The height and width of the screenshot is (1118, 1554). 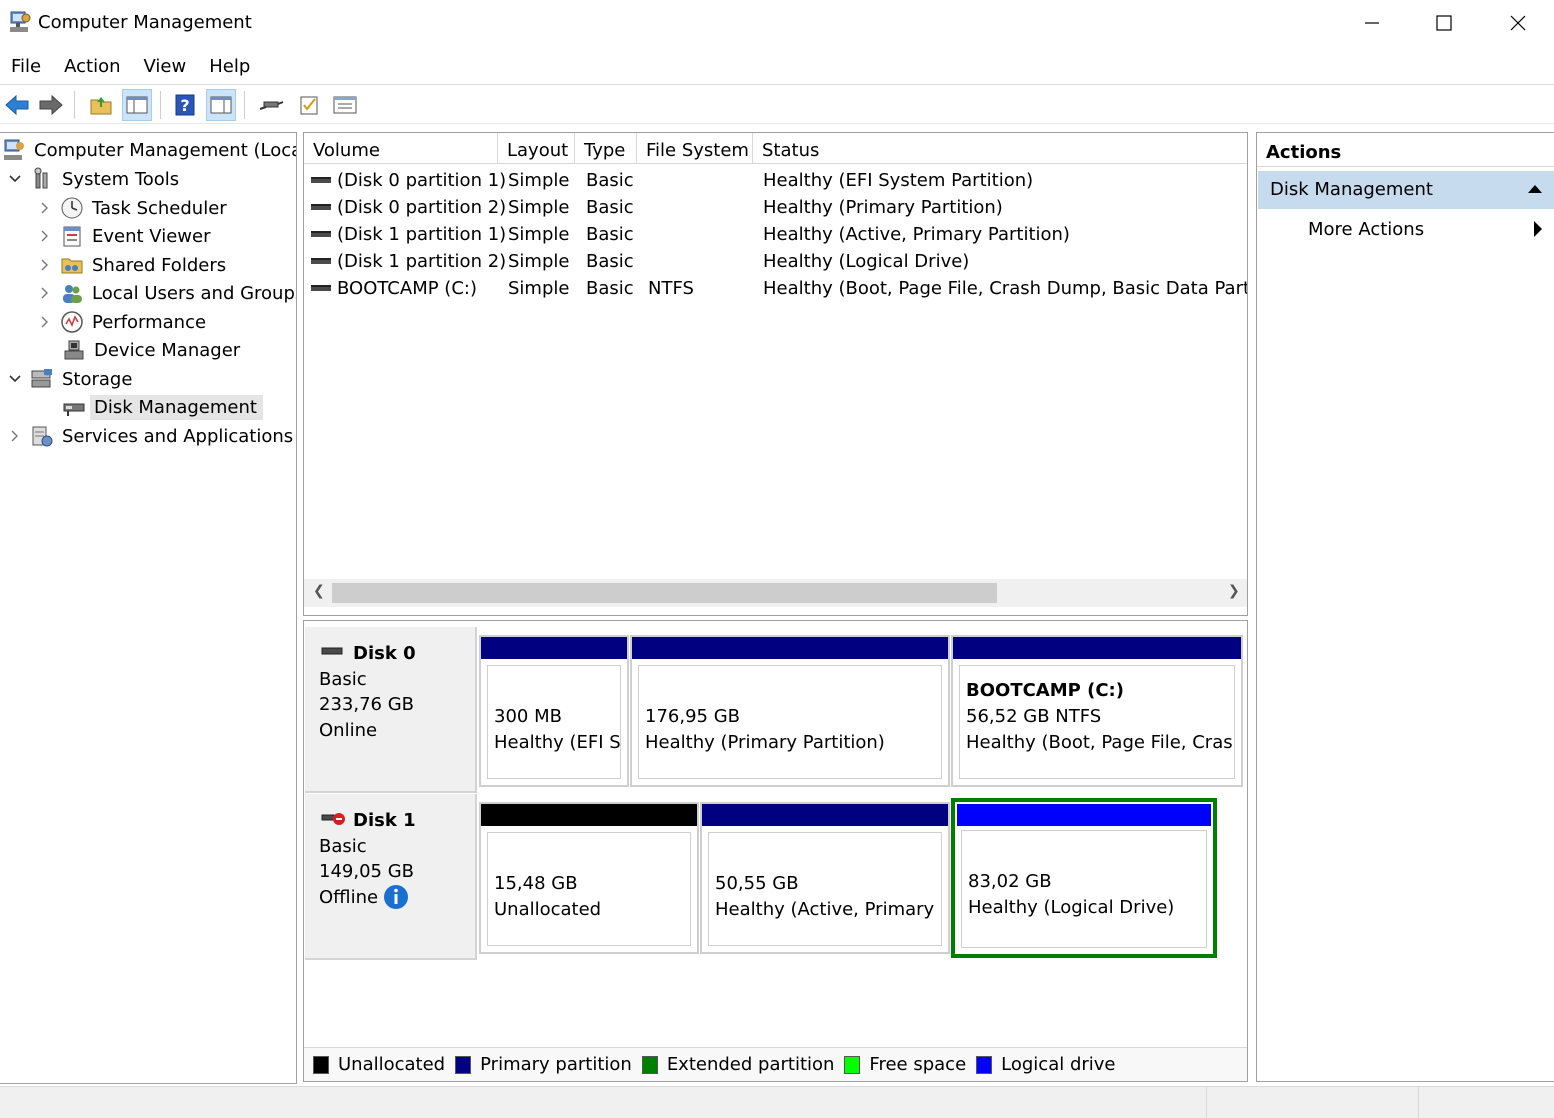 I want to click on up-one-level-button, so click(x=101, y=105).